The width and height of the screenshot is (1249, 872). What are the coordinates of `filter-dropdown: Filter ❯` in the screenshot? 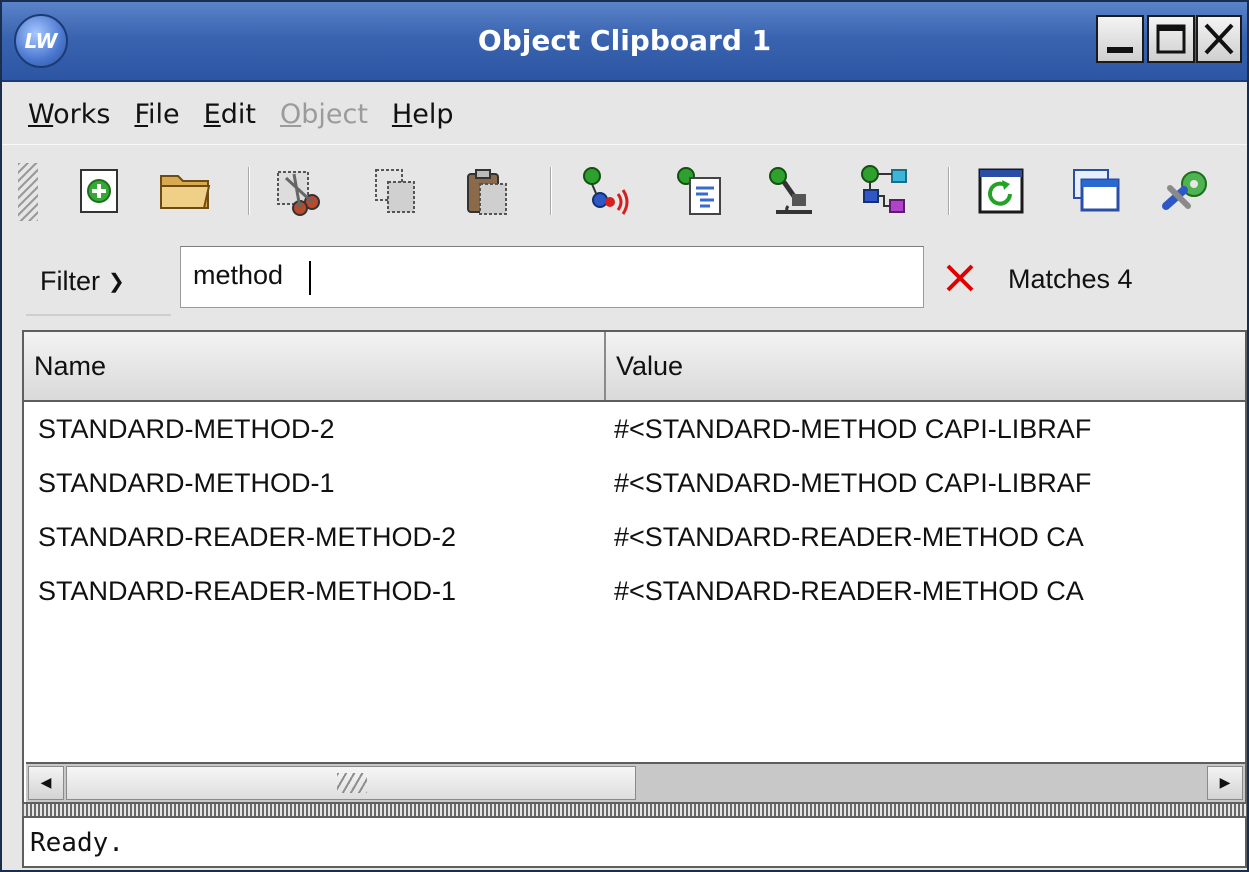 It's located at (98, 282).